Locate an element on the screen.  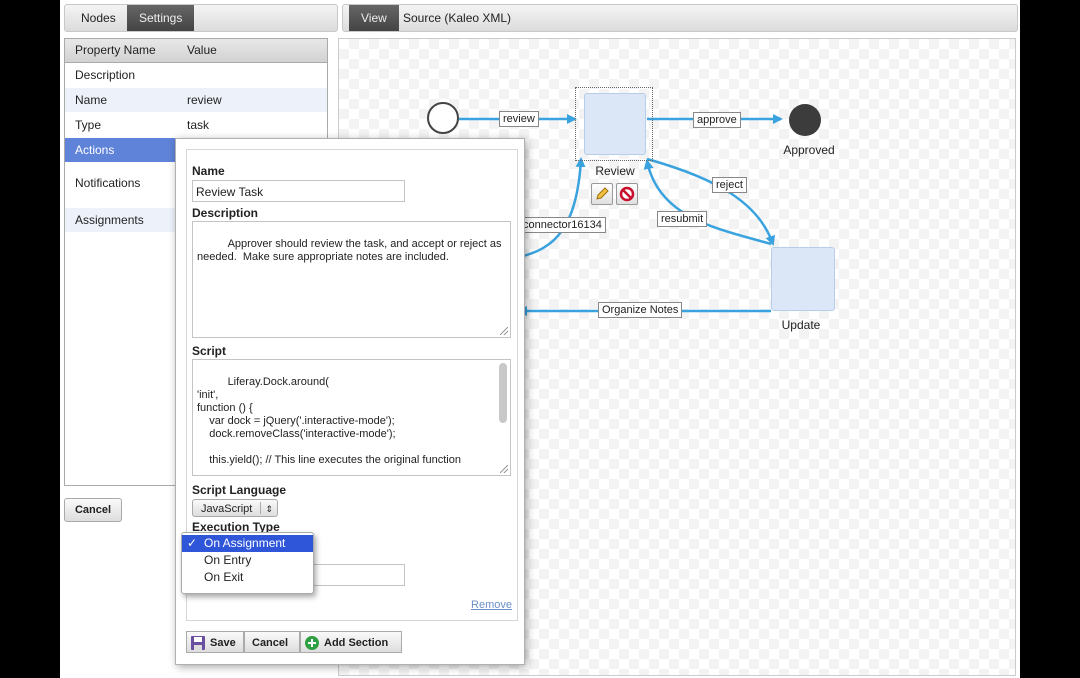
cancel-label: Cancel is located at coordinates (270, 643).